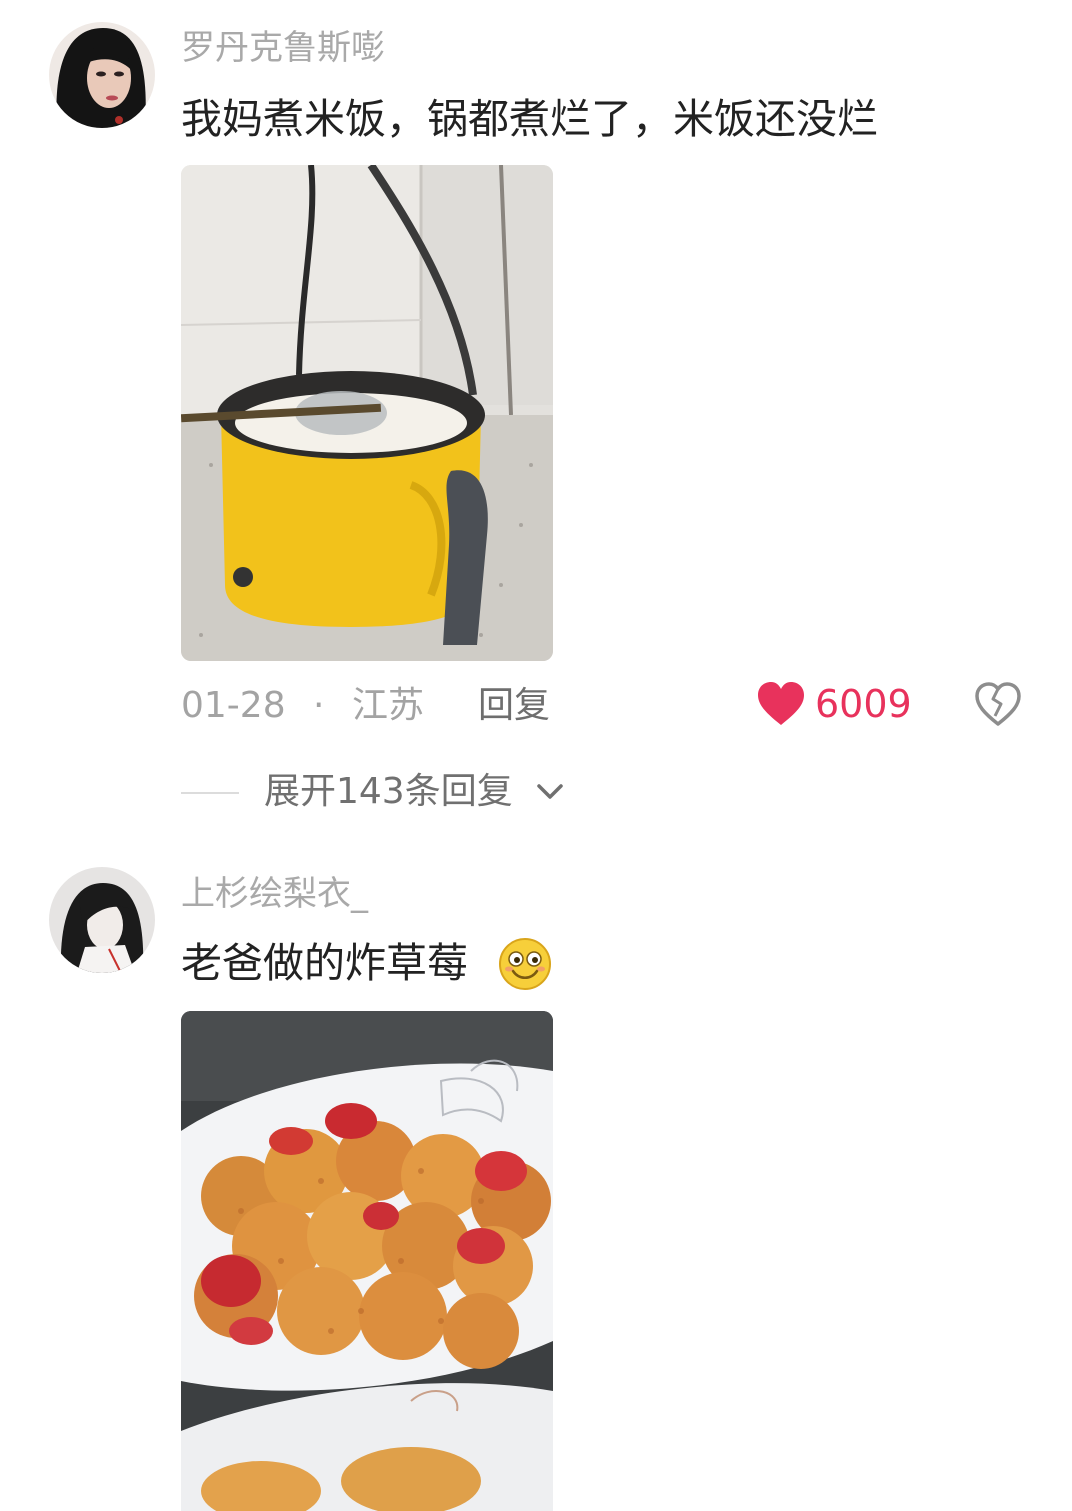 This screenshot has height=1511, width=1072. Describe the element at coordinates (210, 793) in the screenshot. I see `divider` at that location.